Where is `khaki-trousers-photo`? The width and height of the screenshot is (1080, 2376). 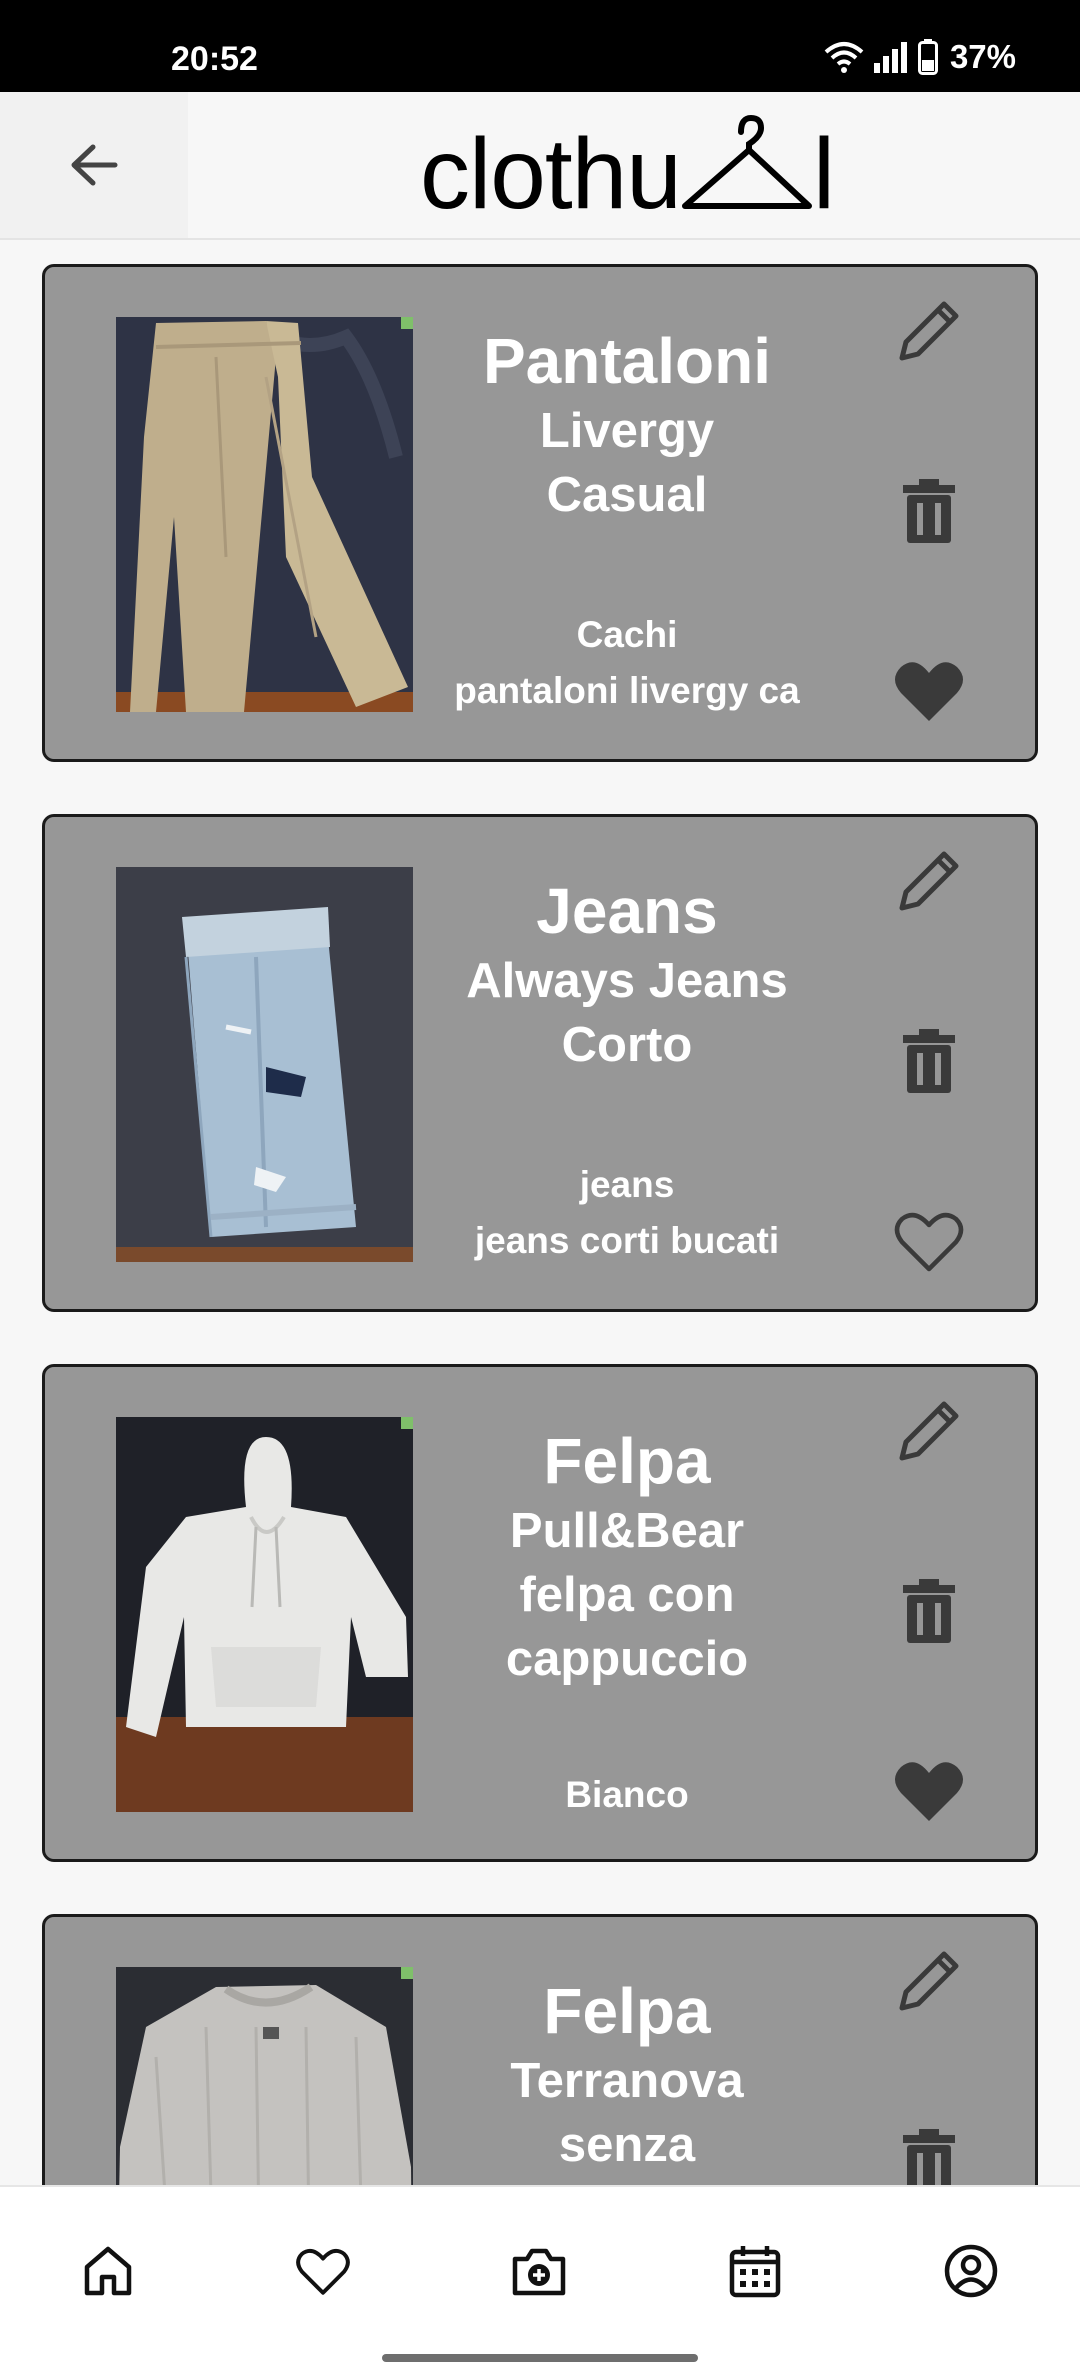
khaki-trousers-photo is located at coordinates (264, 514).